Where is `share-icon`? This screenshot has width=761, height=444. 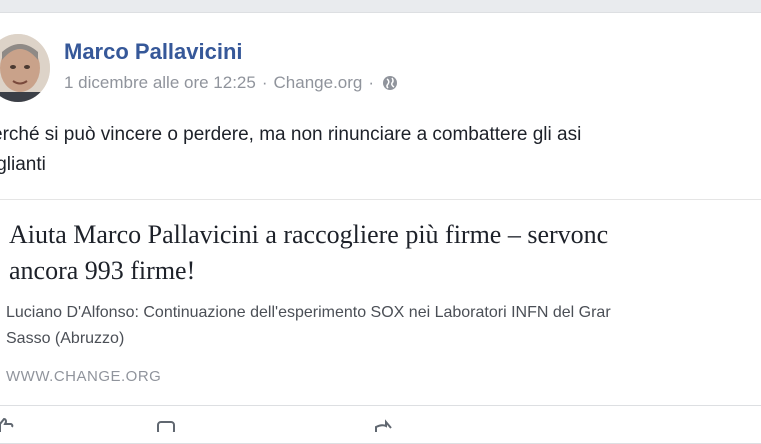
share-icon is located at coordinates (382, 425).